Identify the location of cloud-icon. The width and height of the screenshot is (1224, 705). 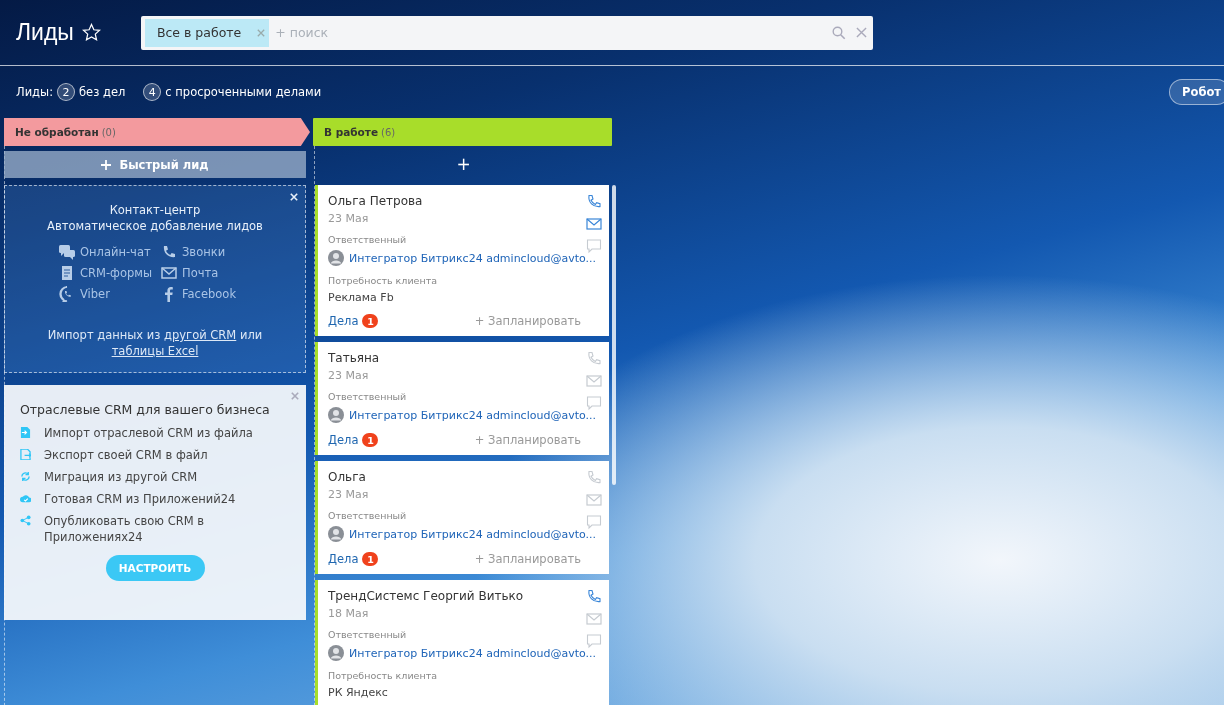
(25, 498).